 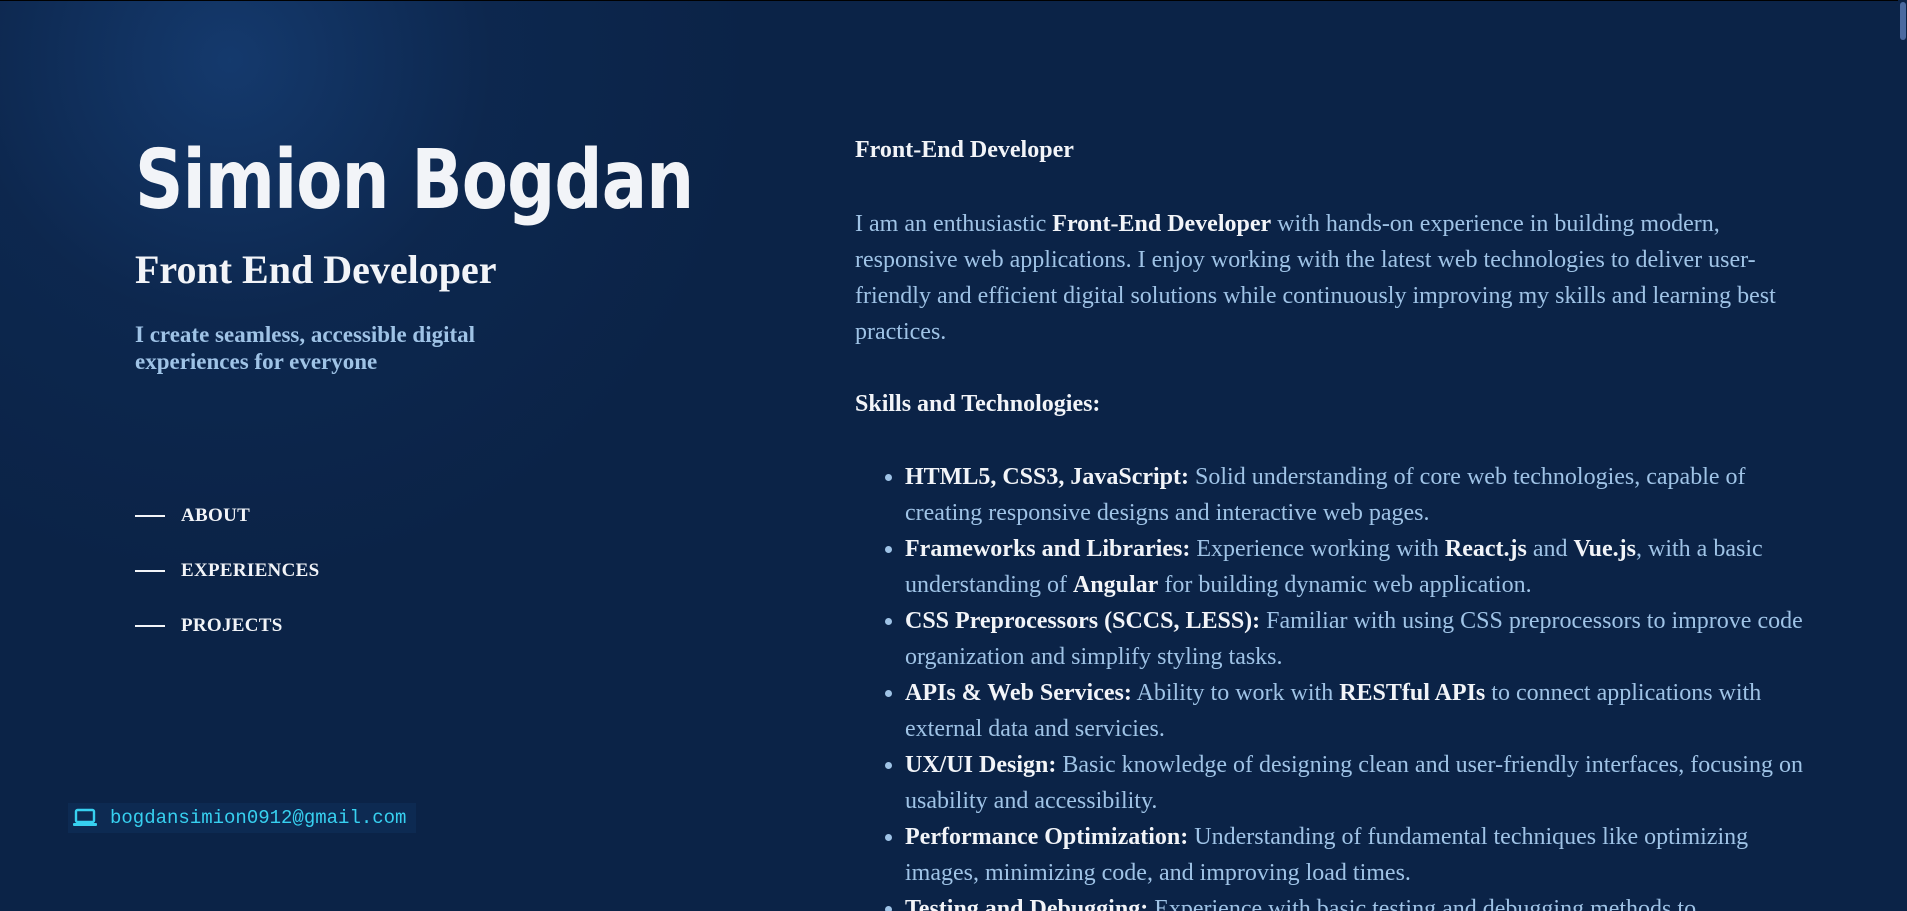 I want to click on skill-highlight: React.js, so click(x=1485, y=549).